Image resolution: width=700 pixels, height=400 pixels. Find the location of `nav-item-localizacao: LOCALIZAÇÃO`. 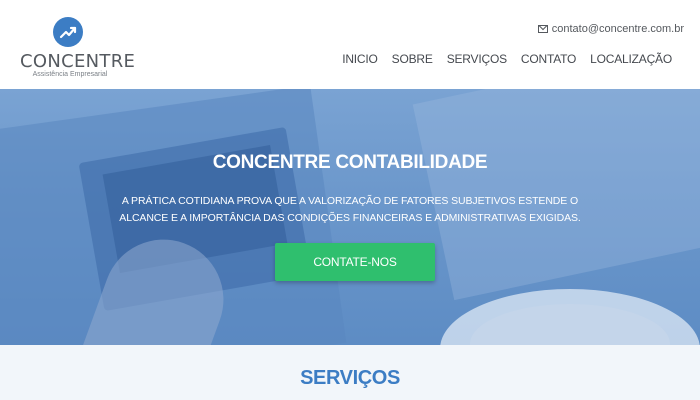

nav-item-localizacao: LOCALIZAÇÃO is located at coordinates (631, 59).